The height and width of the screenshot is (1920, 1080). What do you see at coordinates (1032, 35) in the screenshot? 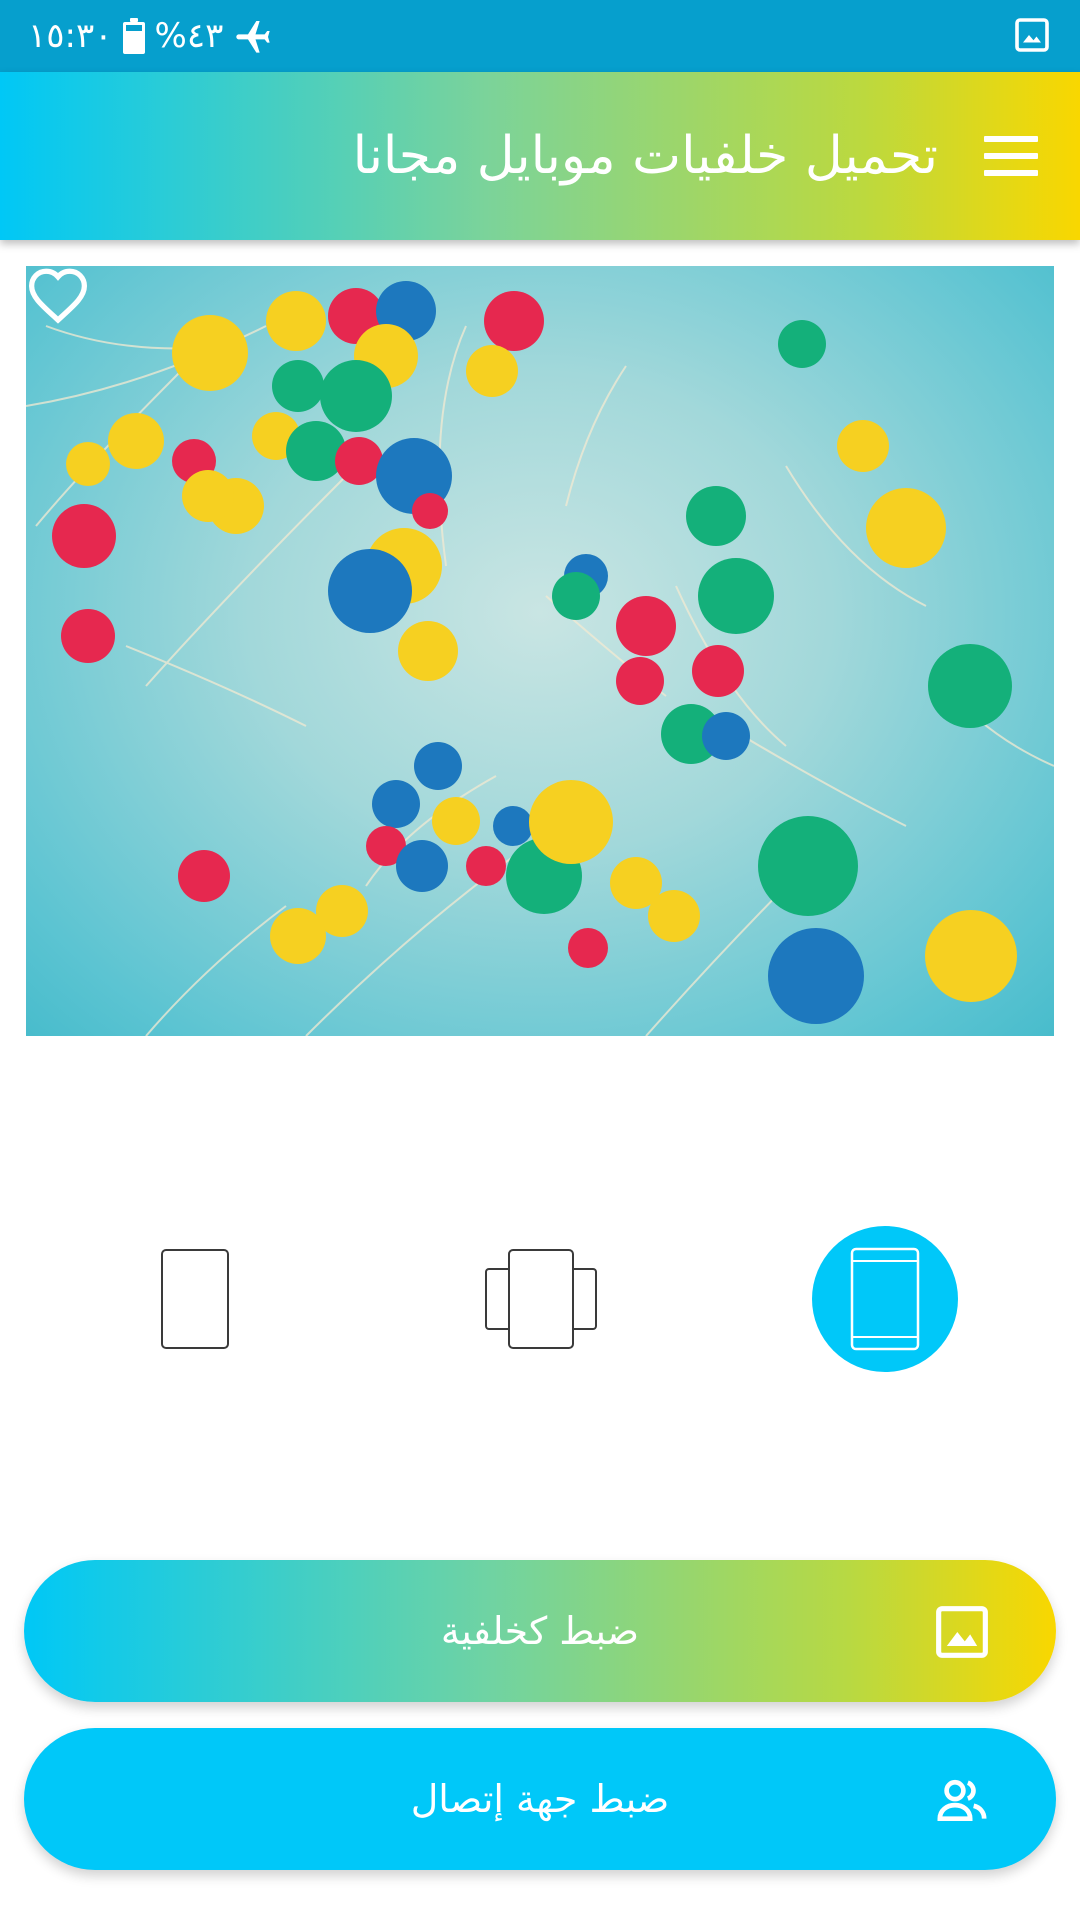
I see `gallery-notification-icon` at bounding box center [1032, 35].